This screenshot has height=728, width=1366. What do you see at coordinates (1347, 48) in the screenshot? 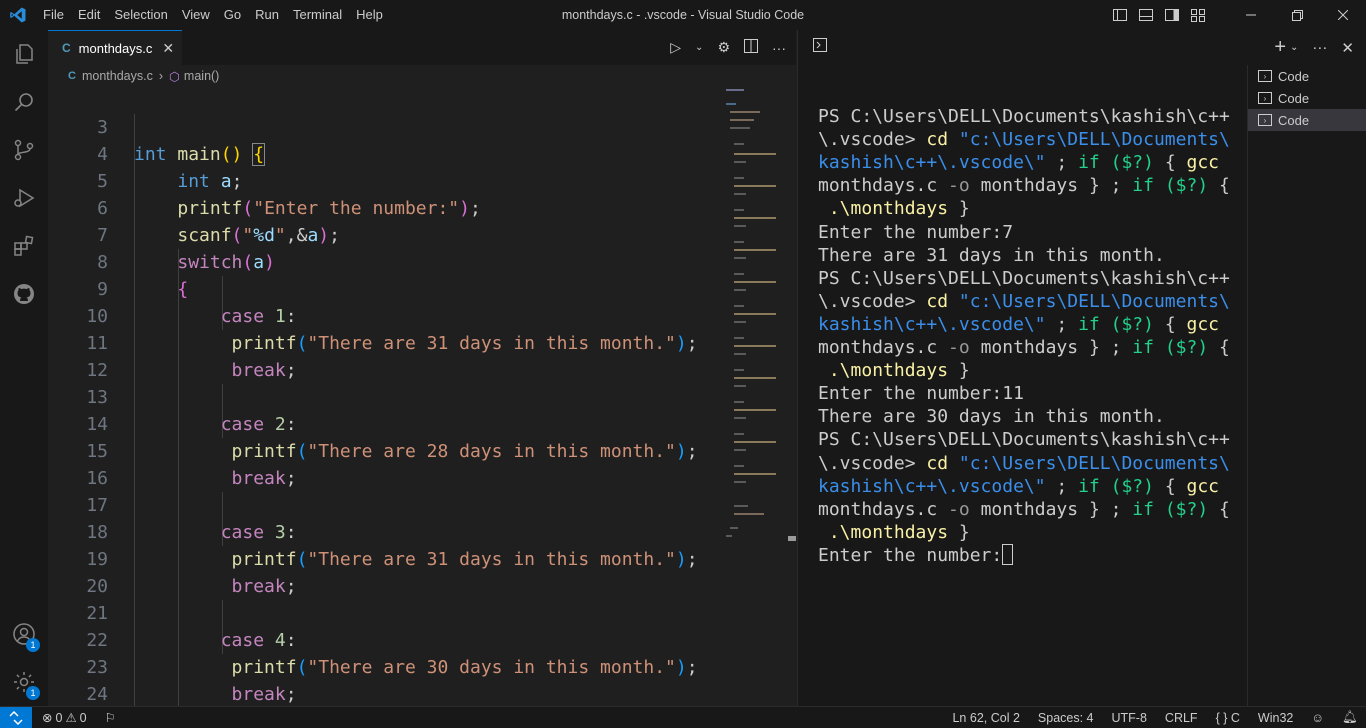
I see `close-panel-icon: ✕` at bounding box center [1347, 48].